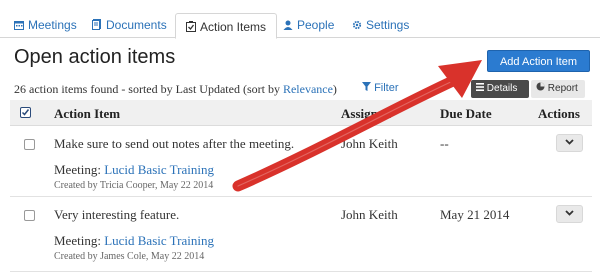 The image size is (600, 276). What do you see at coordinates (25, 112) in the screenshot?
I see `select-all-checkbox` at bounding box center [25, 112].